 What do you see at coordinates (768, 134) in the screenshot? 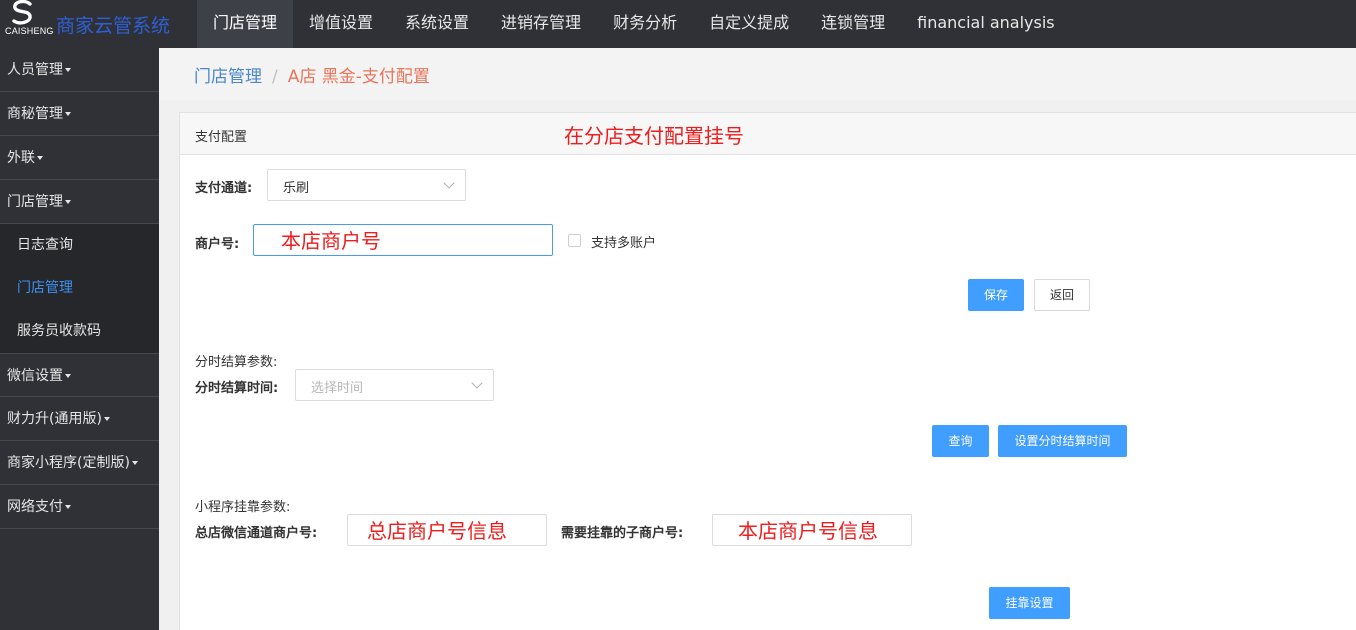
I see `panel-header: 支付配置 在分店支付配置挂号` at bounding box center [768, 134].